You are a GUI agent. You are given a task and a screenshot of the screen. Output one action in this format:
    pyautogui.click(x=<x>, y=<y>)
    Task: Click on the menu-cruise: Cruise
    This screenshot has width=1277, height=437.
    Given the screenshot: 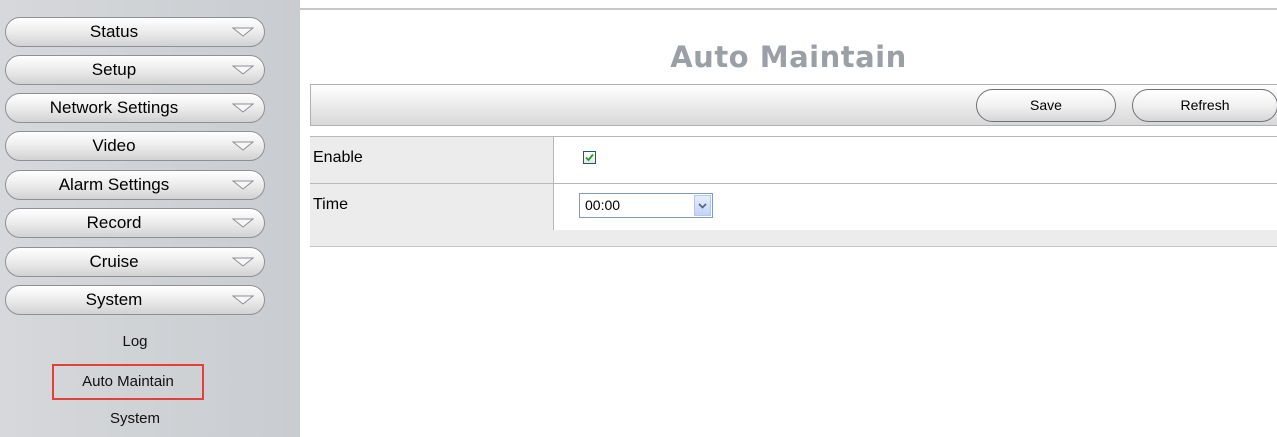 What is the action you would take?
    pyautogui.click(x=135, y=262)
    